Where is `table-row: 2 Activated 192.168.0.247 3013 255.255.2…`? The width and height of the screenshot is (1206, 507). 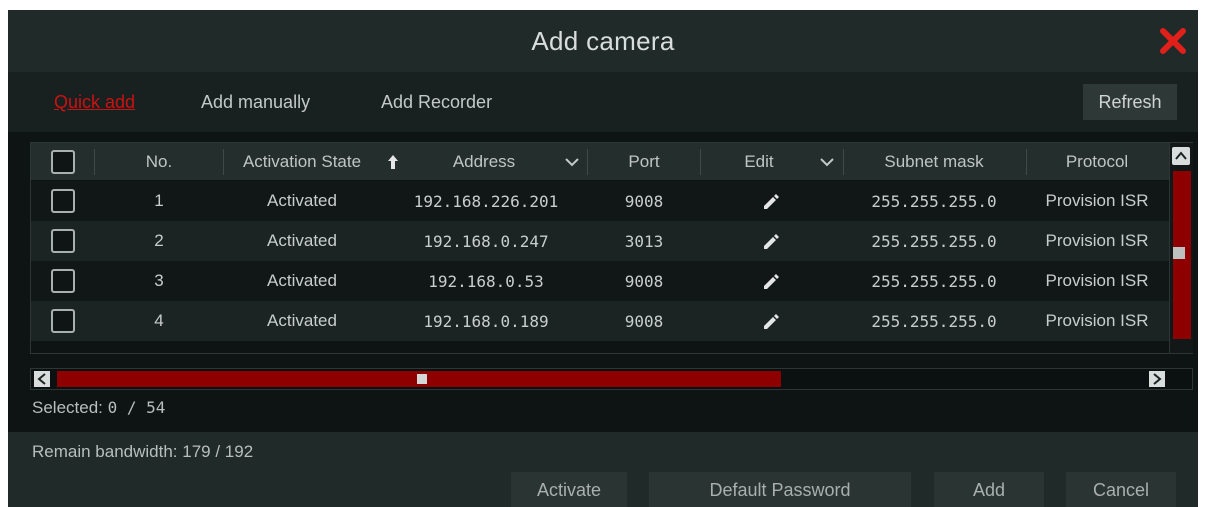
table-row: 2 Activated 192.168.0.247 3013 255.255.2… is located at coordinates (600, 241).